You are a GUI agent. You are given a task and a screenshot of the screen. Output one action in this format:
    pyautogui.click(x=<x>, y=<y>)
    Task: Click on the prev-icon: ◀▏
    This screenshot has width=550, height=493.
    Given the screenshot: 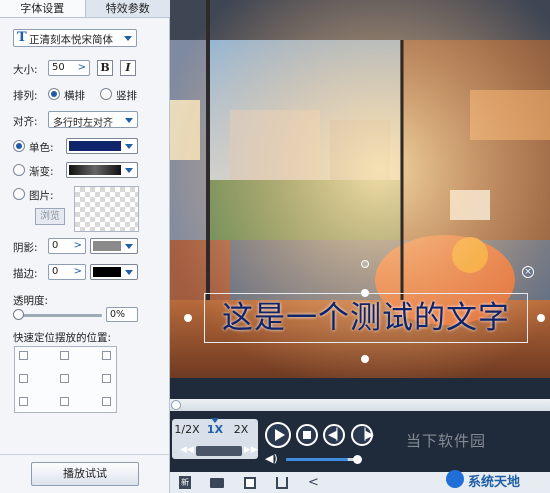 What is the action you would take?
    pyautogui.click(x=336, y=434)
    